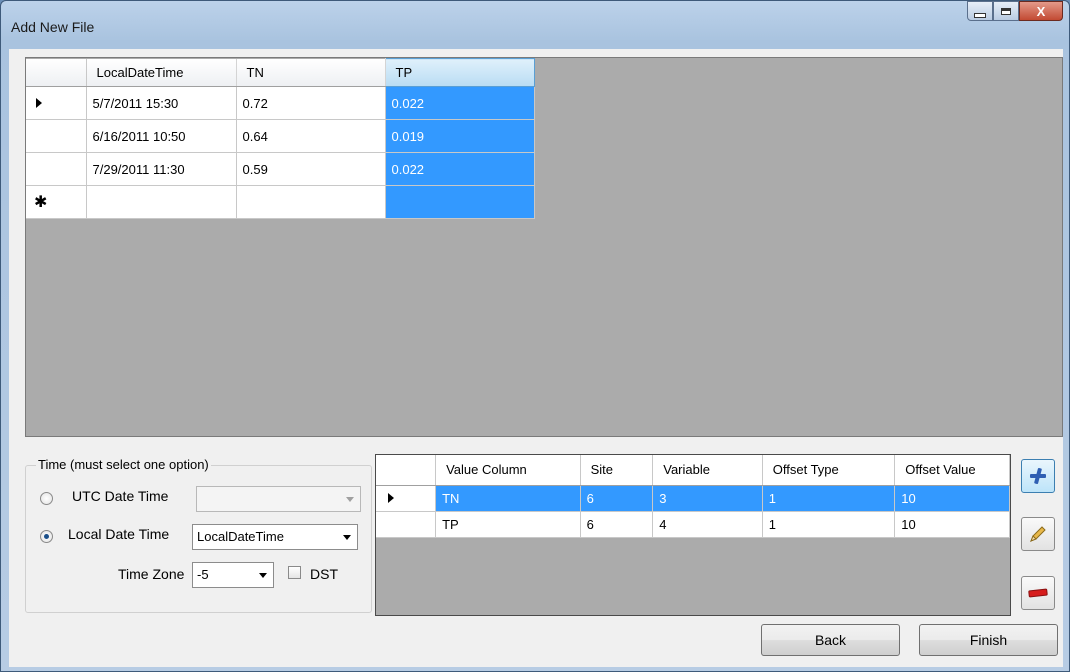 The height and width of the screenshot is (672, 1070). What do you see at coordinates (311, 72) in the screenshot?
I see `column-header-tn: TN` at bounding box center [311, 72].